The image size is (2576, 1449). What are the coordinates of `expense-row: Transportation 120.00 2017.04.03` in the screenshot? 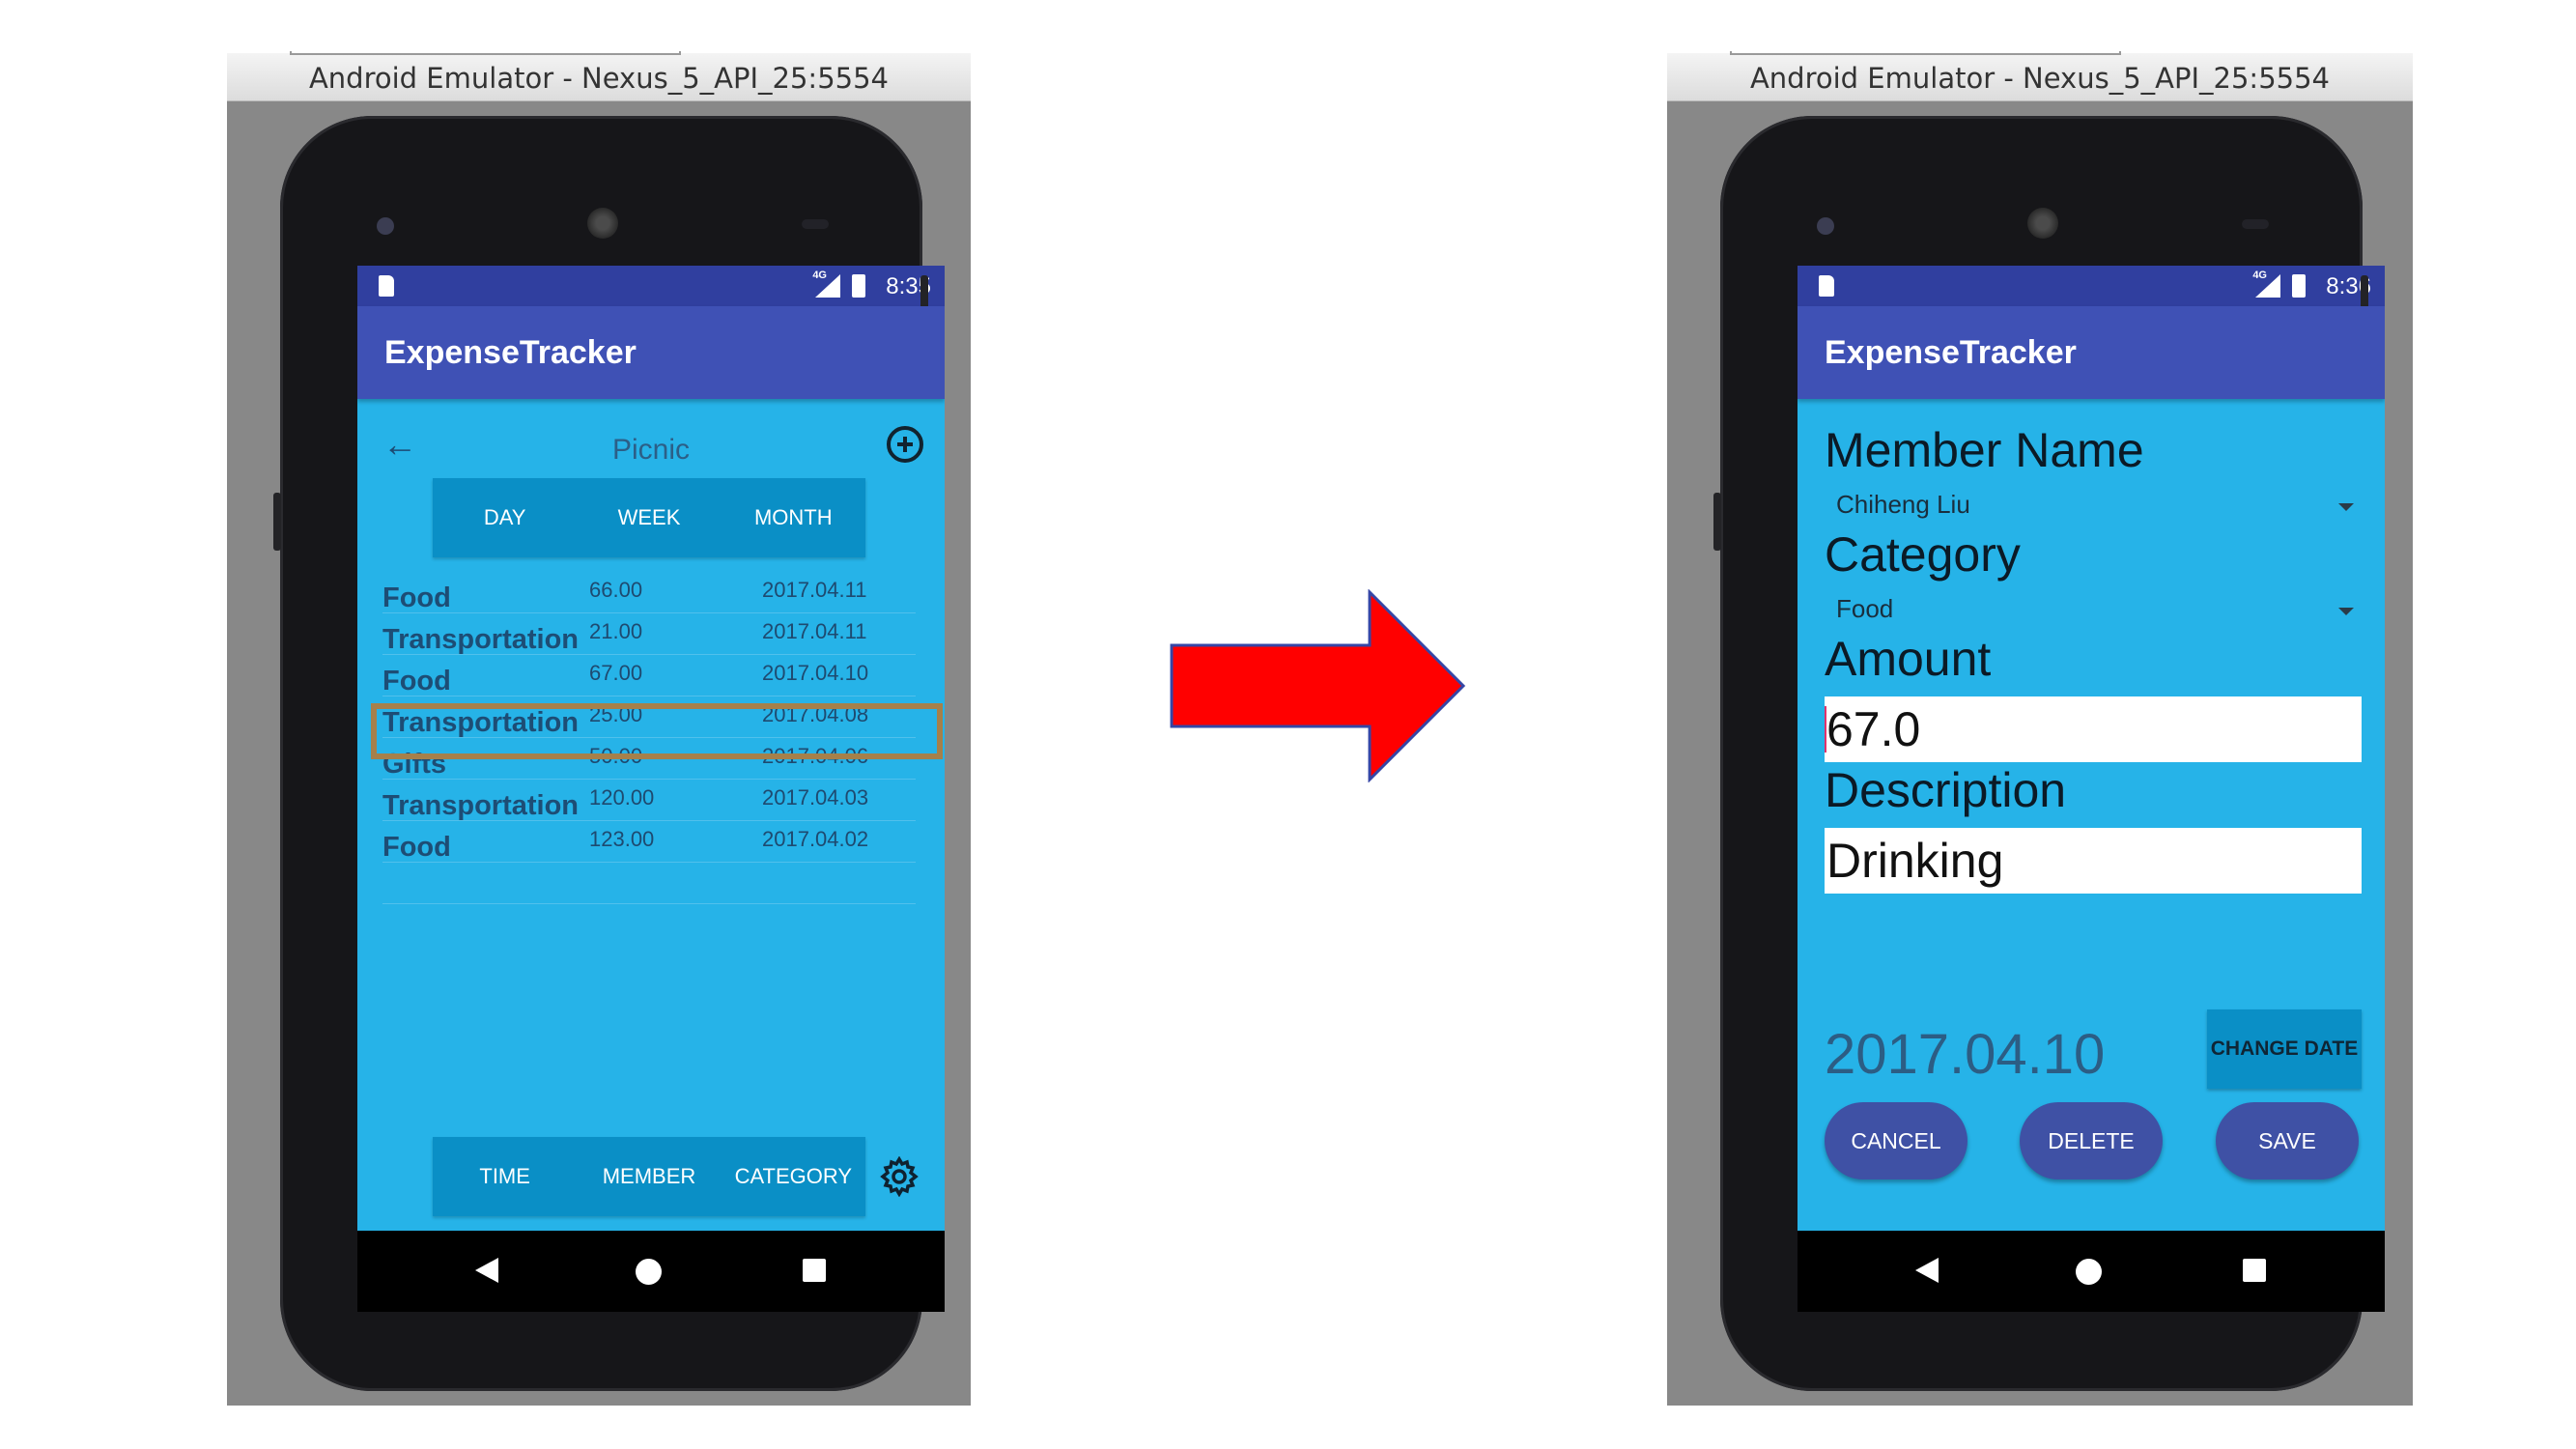 It's located at (649, 800).